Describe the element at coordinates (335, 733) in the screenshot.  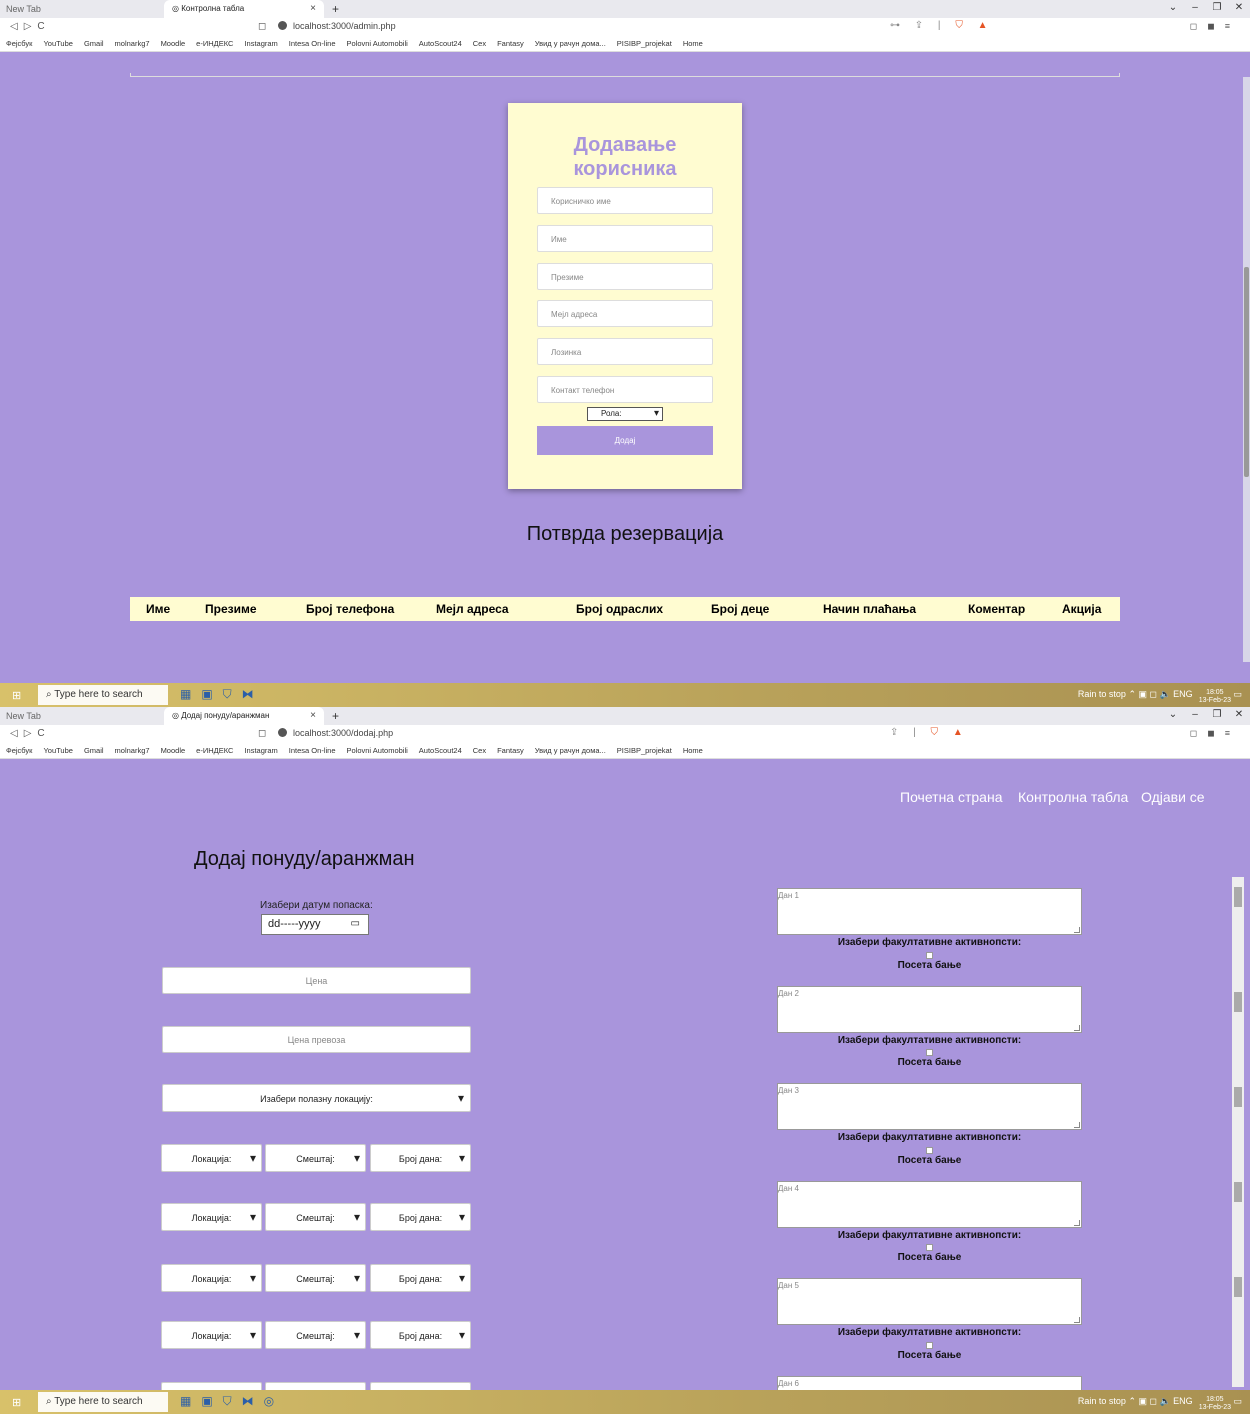
I see `url-field: localhost:3000/dodaj.php` at that location.